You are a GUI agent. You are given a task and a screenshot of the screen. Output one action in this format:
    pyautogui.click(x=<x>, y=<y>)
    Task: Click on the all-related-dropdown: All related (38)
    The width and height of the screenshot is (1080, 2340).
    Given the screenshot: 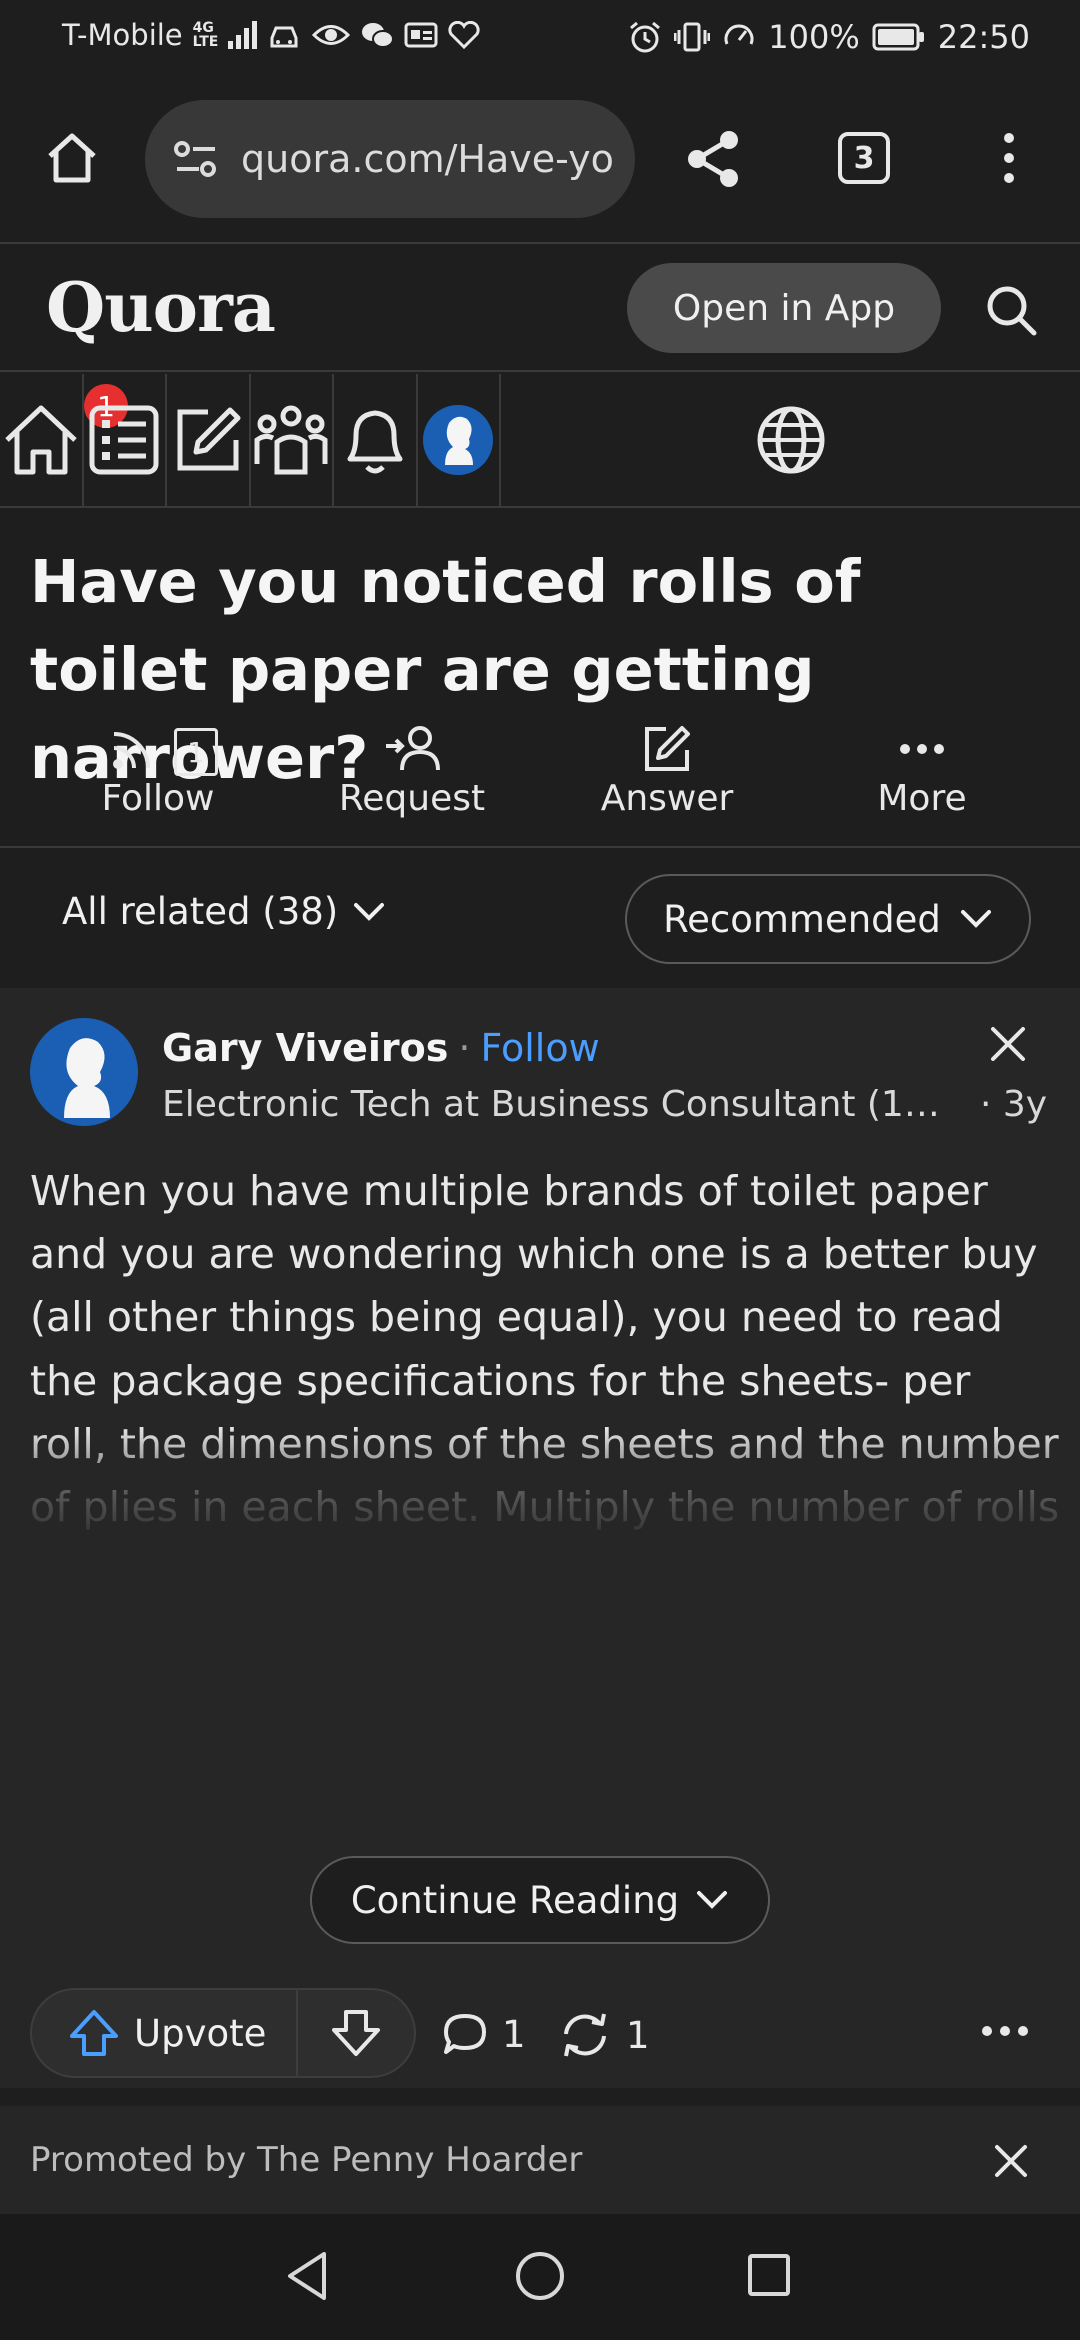 What is the action you would take?
    pyautogui.click(x=224, y=911)
    